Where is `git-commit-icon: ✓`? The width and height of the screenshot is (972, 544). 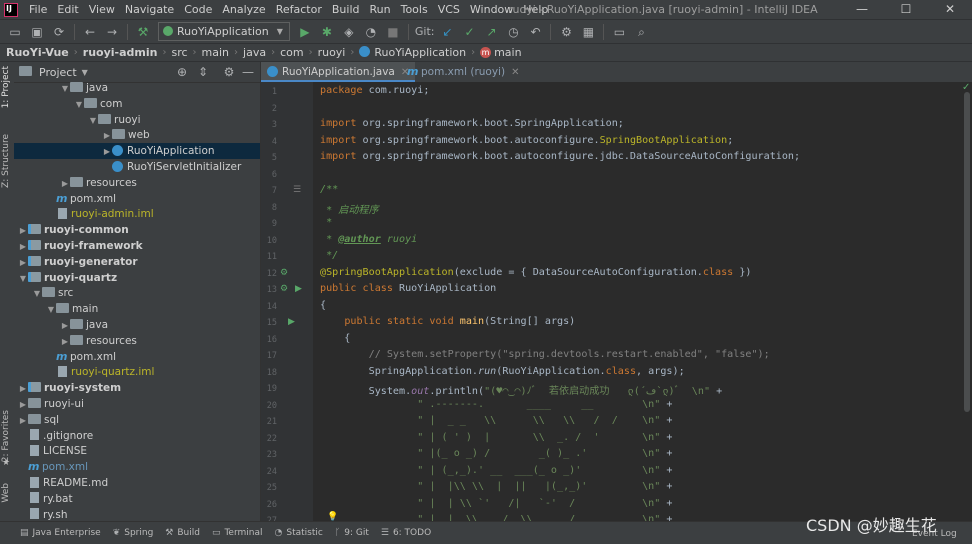
git-commit-icon: ✓ is located at coordinates (469, 32).